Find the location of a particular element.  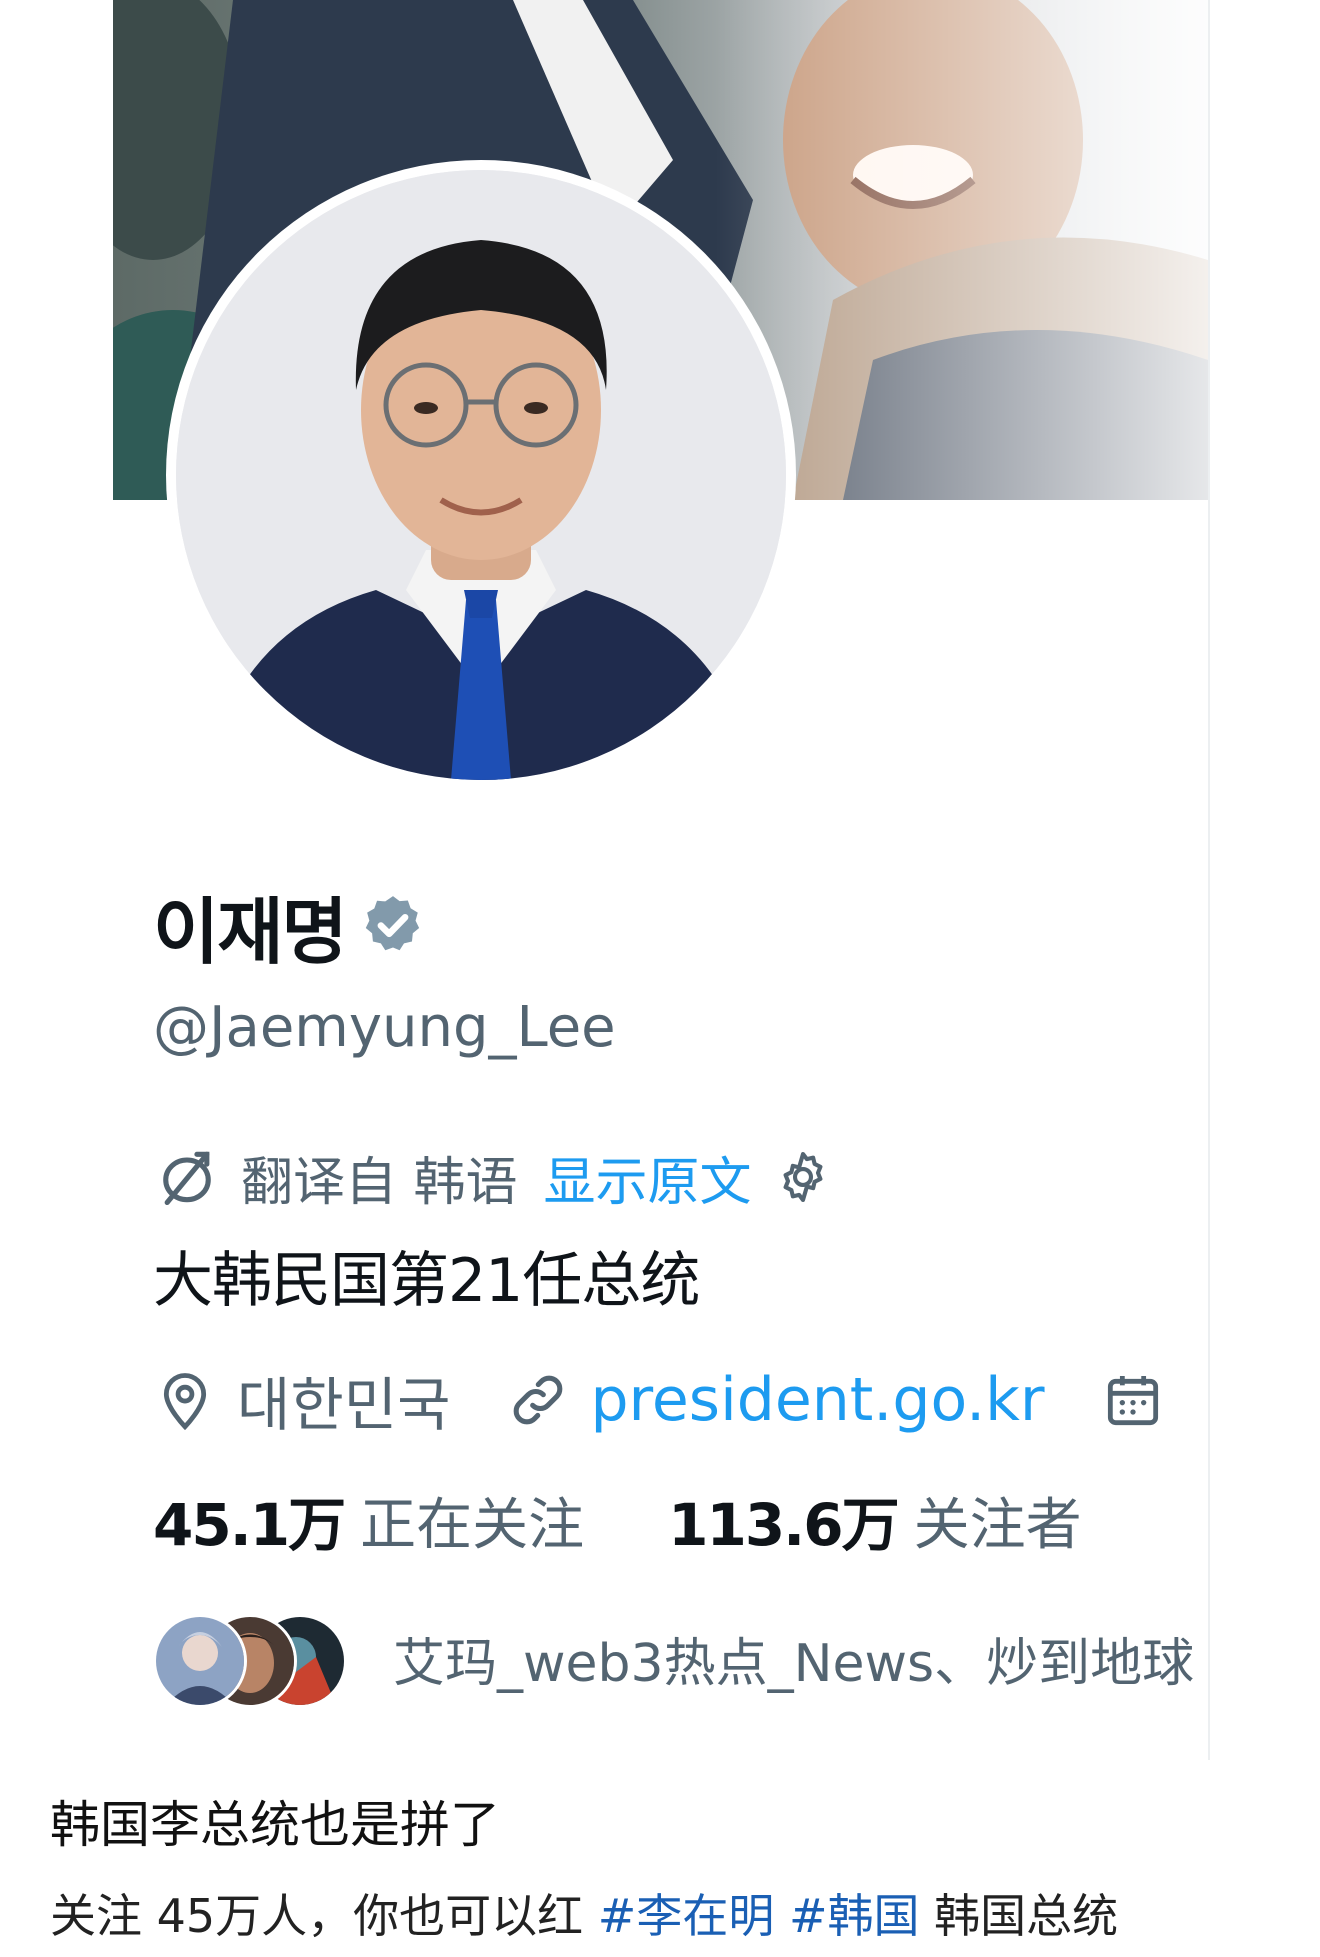

translated-from-label: 翻译自 韩语 is located at coordinates (379, 1182).